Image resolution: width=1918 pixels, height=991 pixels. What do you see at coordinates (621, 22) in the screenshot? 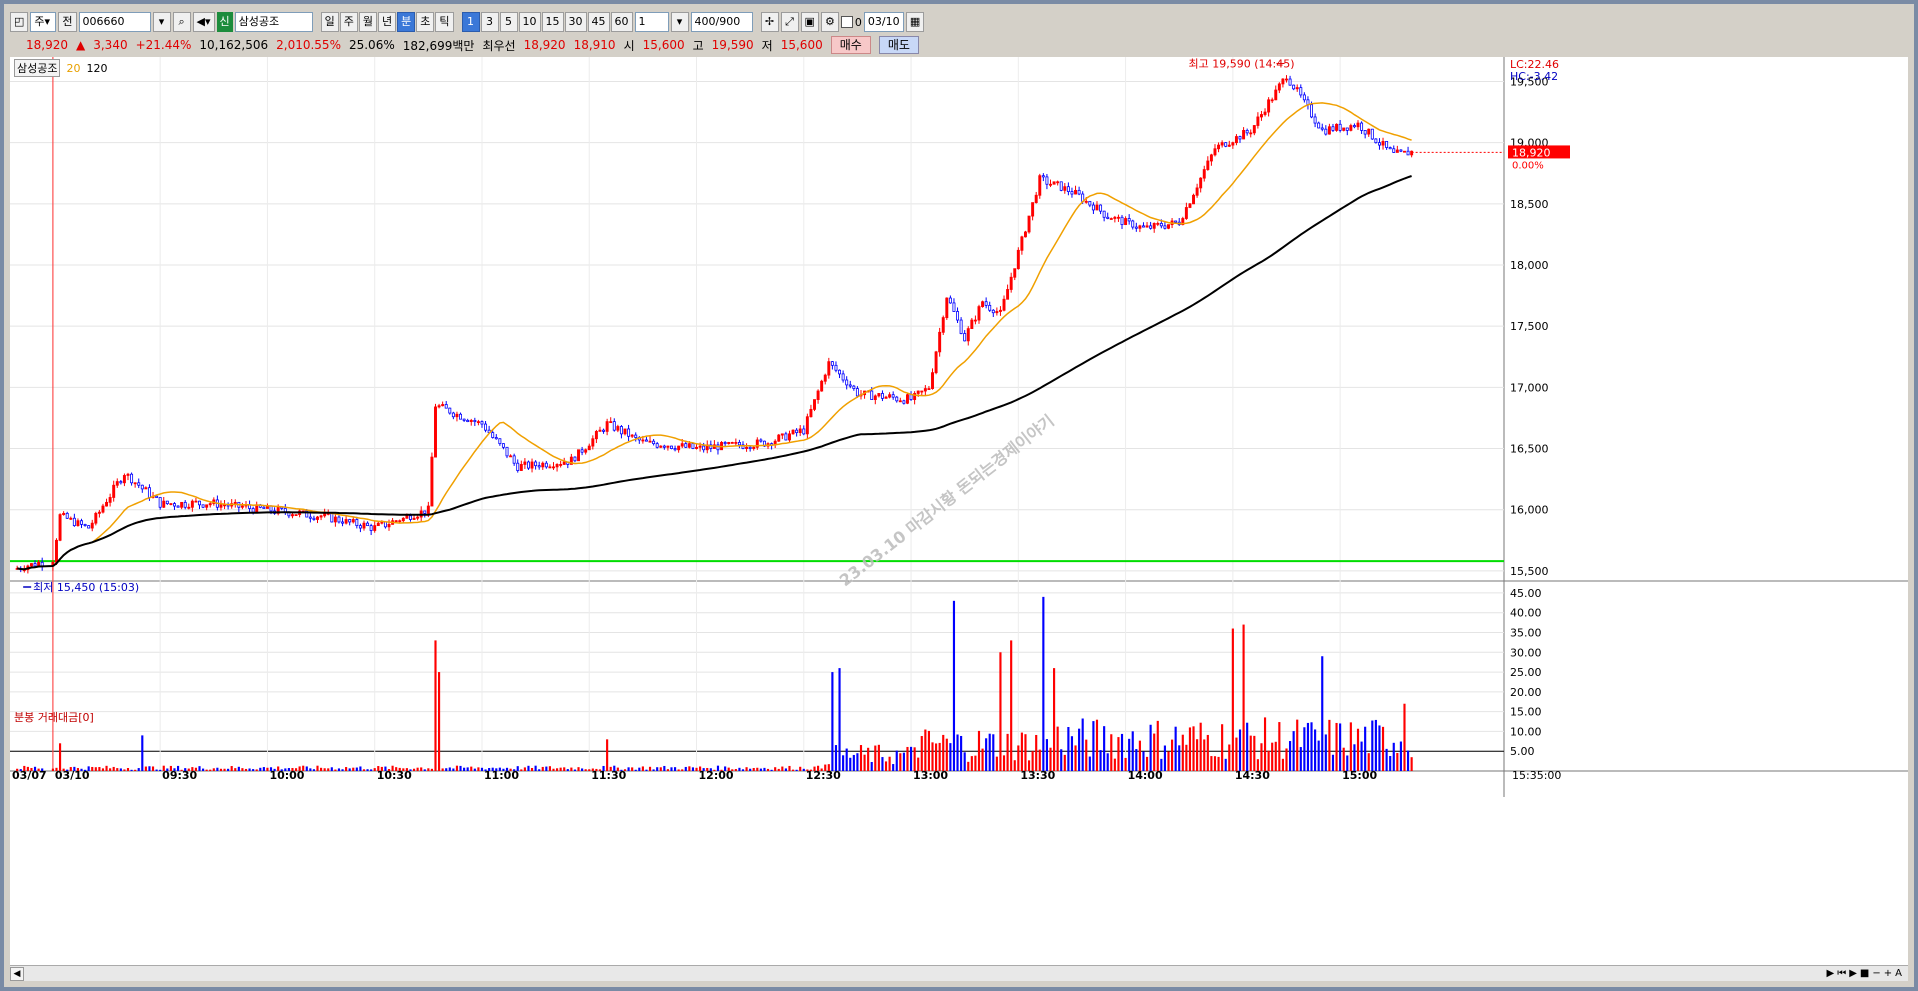
I see `interval-button-7: 60` at bounding box center [621, 22].